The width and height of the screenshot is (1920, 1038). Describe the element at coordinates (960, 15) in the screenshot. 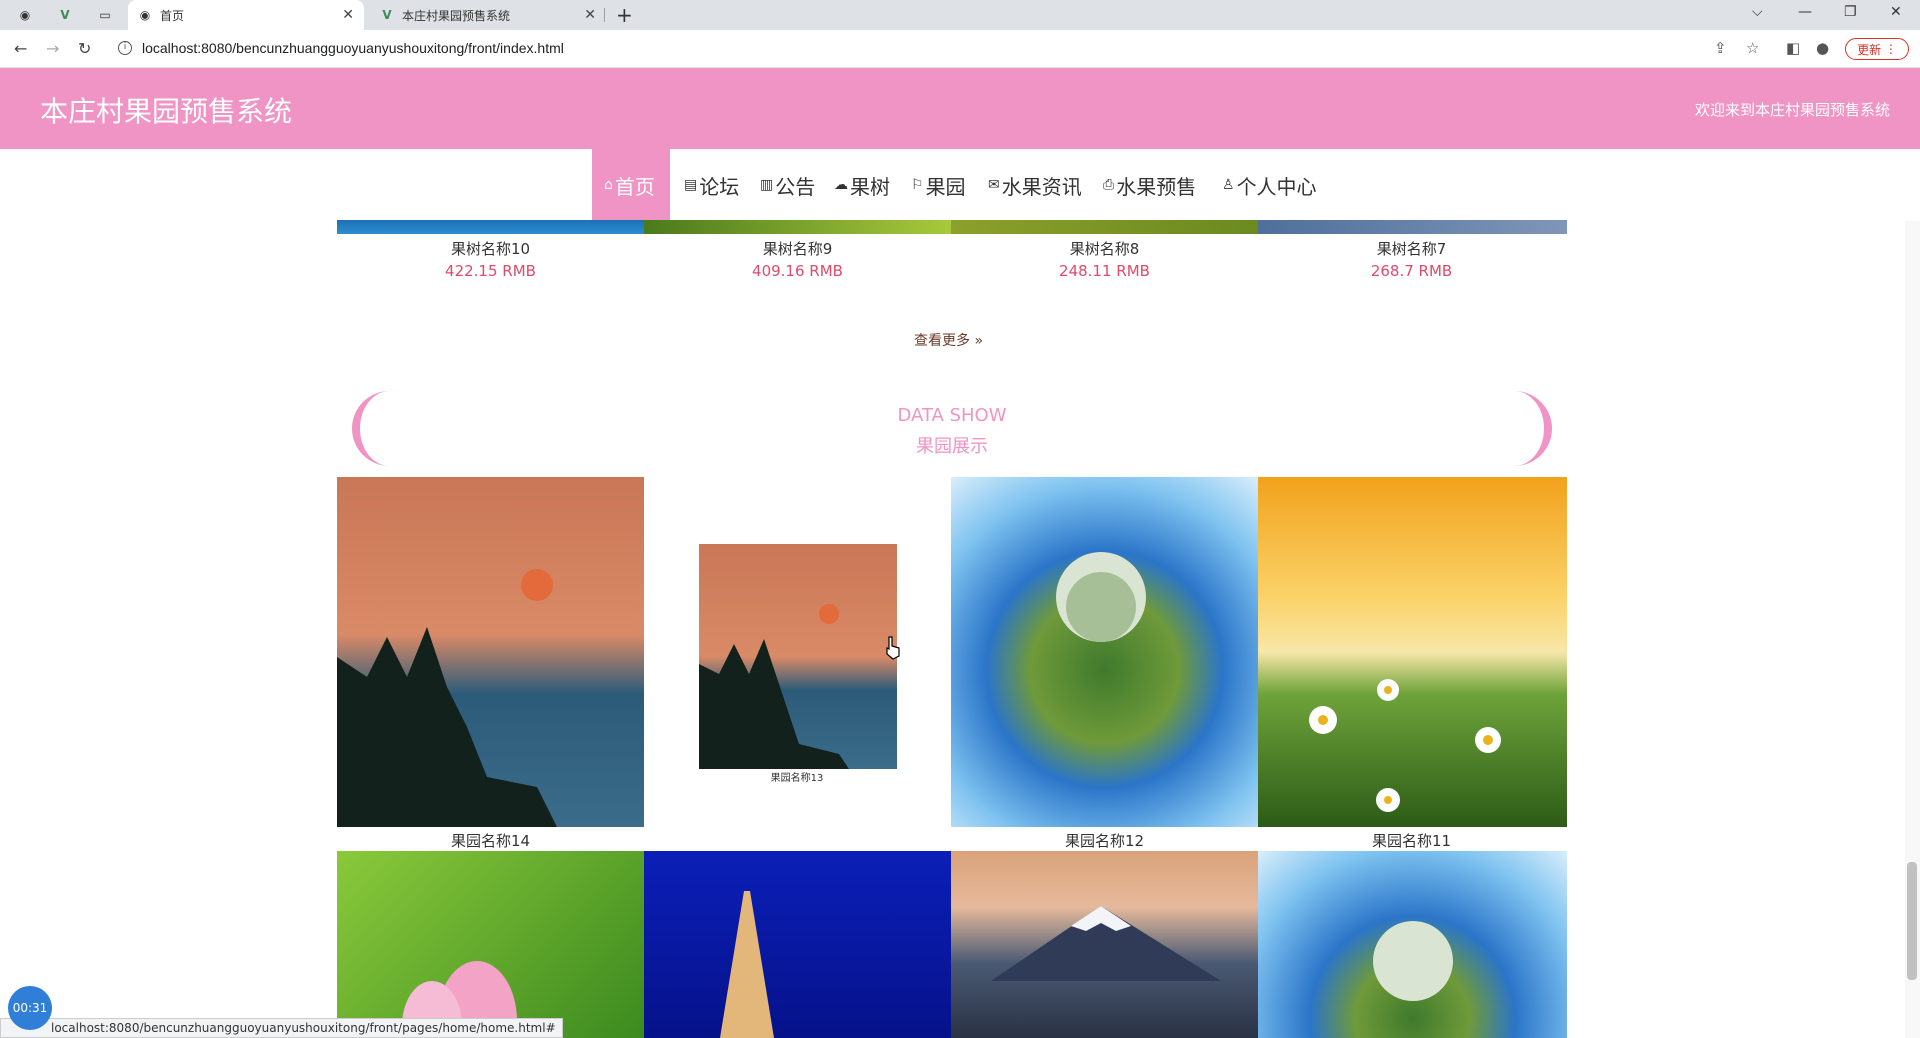

I see `browser-tab-bar: ◉ V ▭ ◉ 首页 ✕ V 本庄村果园预售系统 ✕ + ⌵ — ❐ ✕` at that location.